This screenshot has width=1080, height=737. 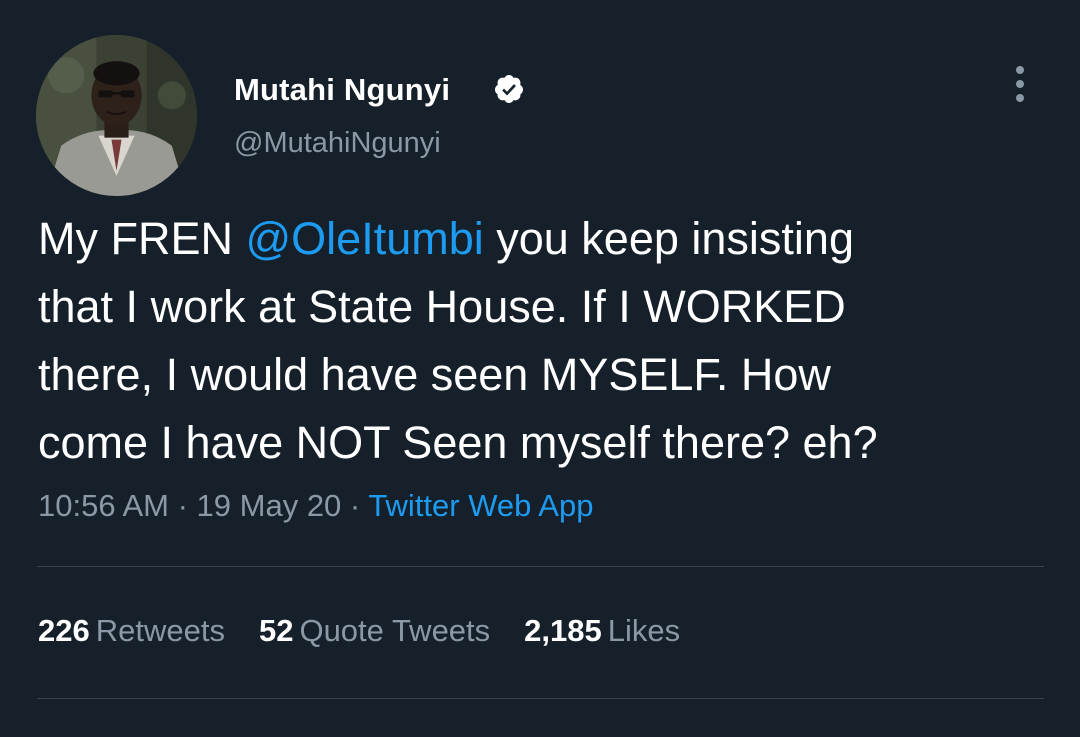 I want to click on tweet-text-start: My FREN, so click(x=142, y=238).